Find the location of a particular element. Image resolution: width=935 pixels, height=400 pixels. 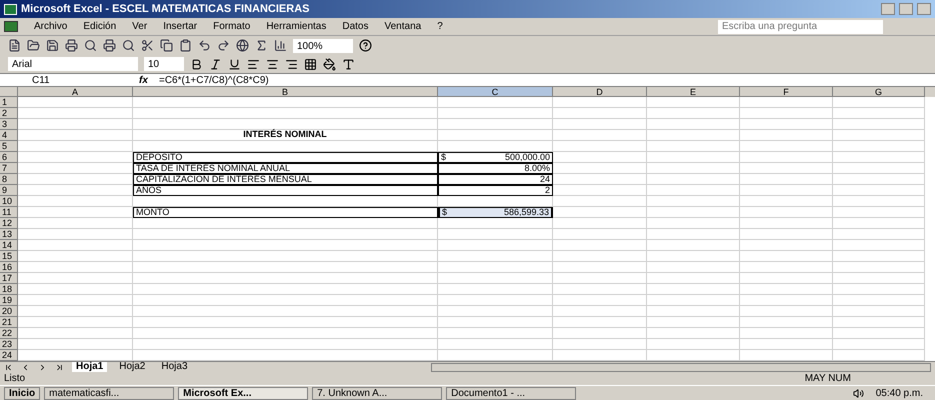

font-field: Arial is located at coordinates (73, 64).